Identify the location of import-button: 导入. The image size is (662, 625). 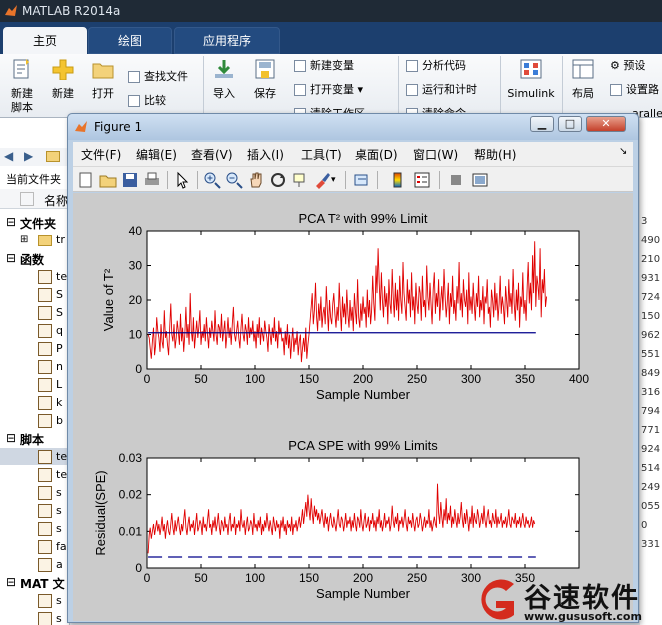
(224, 79).